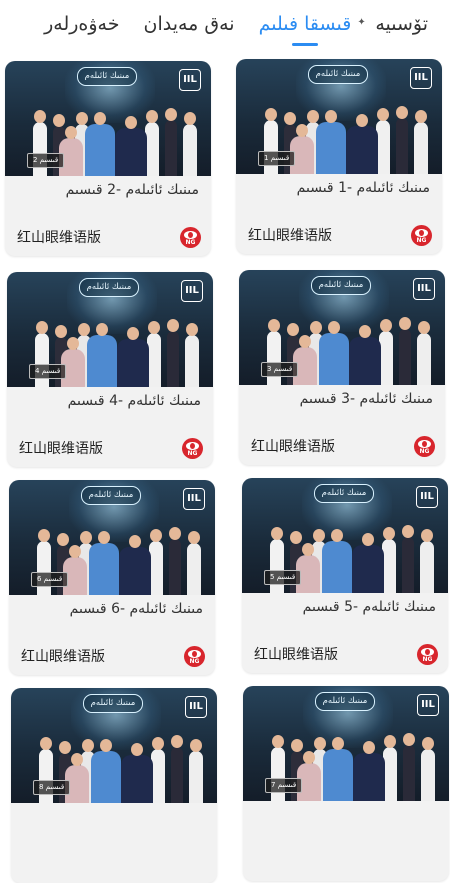 This screenshot has height=883, width=450. What do you see at coordinates (284, 785) in the screenshot?
I see `episode-badge: 7 قىسىم` at bounding box center [284, 785].